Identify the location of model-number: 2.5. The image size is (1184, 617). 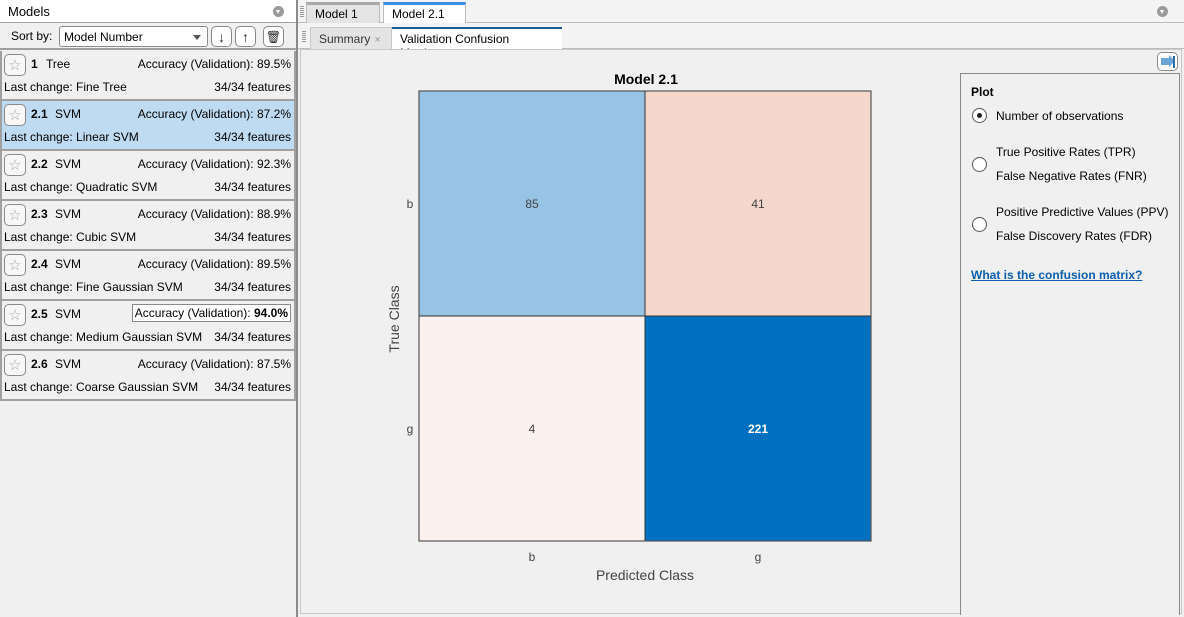
(39, 314).